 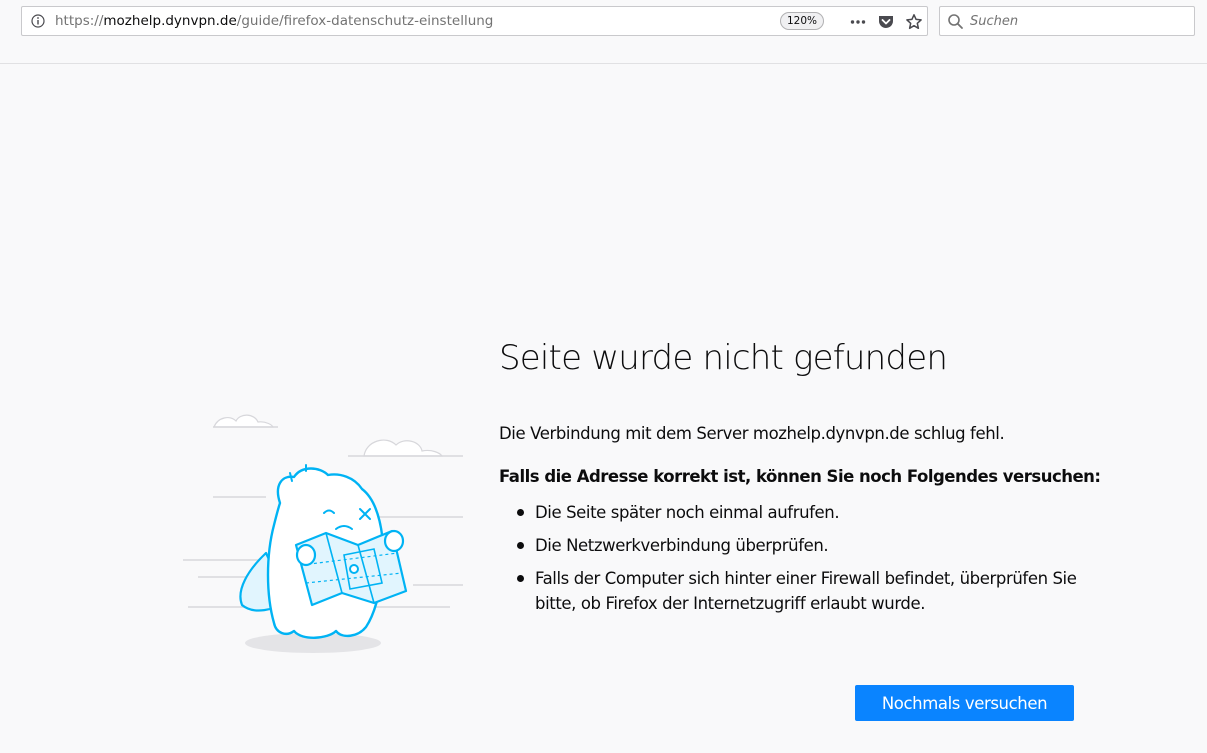 What do you see at coordinates (170, 21) in the screenshot?
I see `url-host: mozhelp.dynvpn.de` at bounding box center [170, 21].